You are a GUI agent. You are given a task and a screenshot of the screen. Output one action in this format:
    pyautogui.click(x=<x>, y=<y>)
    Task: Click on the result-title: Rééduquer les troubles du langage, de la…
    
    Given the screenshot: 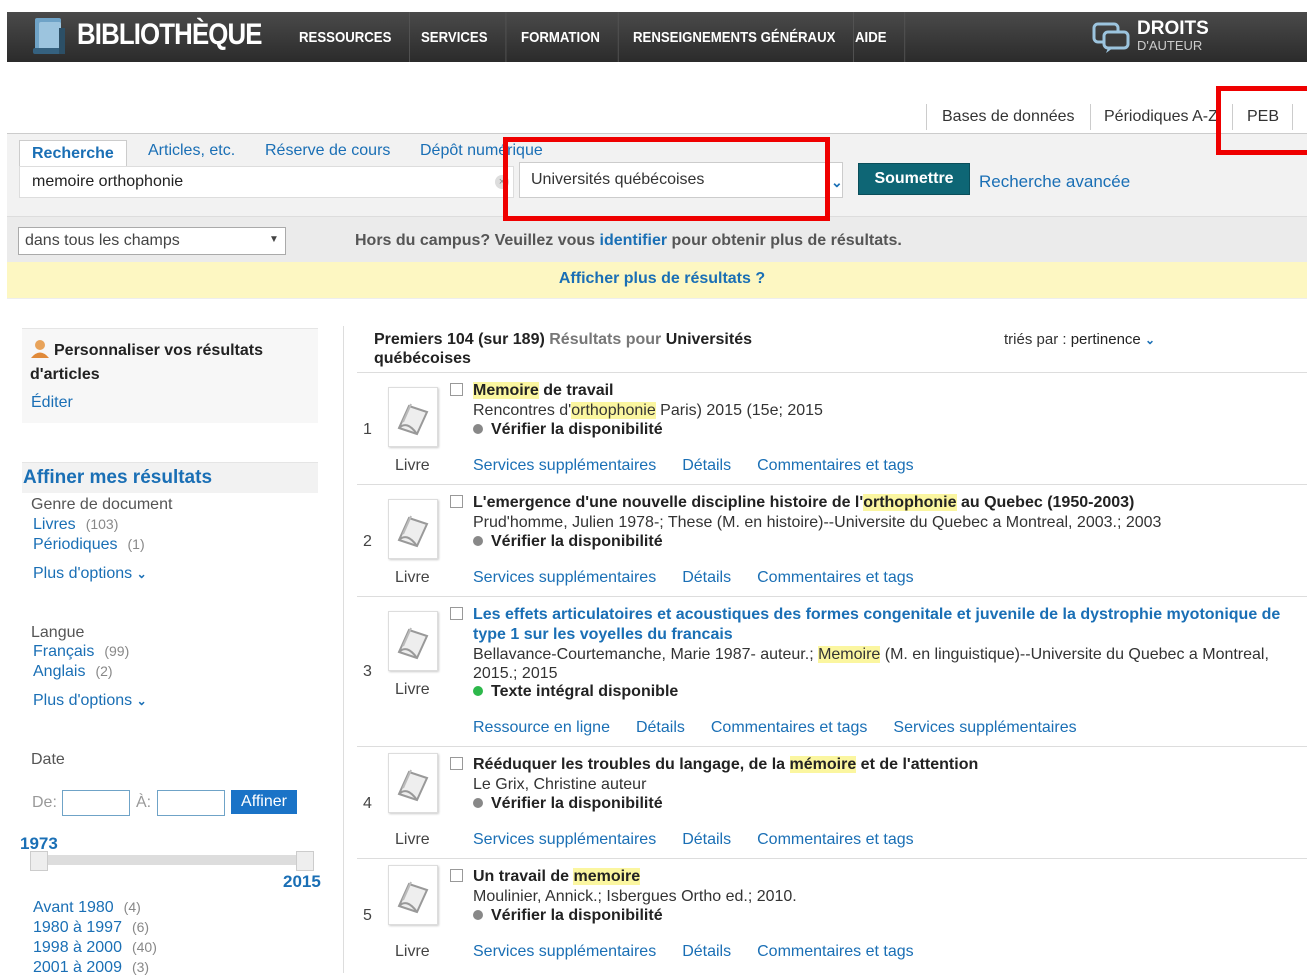 What is the action you would take?
    pyautogui.click(x=888, y=765)
    